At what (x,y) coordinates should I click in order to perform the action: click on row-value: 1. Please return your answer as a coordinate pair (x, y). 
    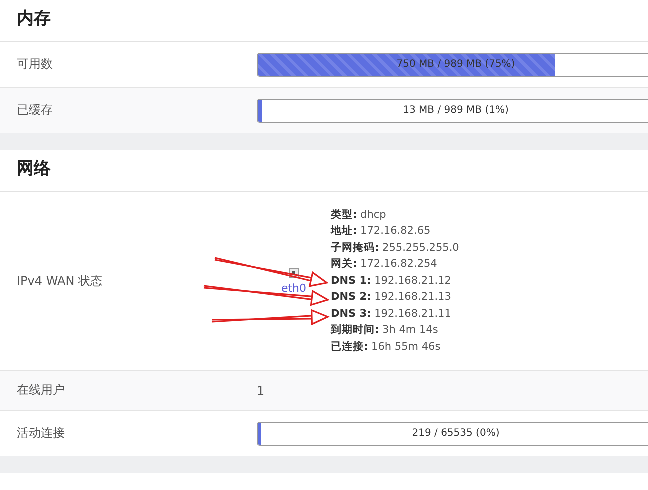
    Looking at the image, I should click on (261, 391).